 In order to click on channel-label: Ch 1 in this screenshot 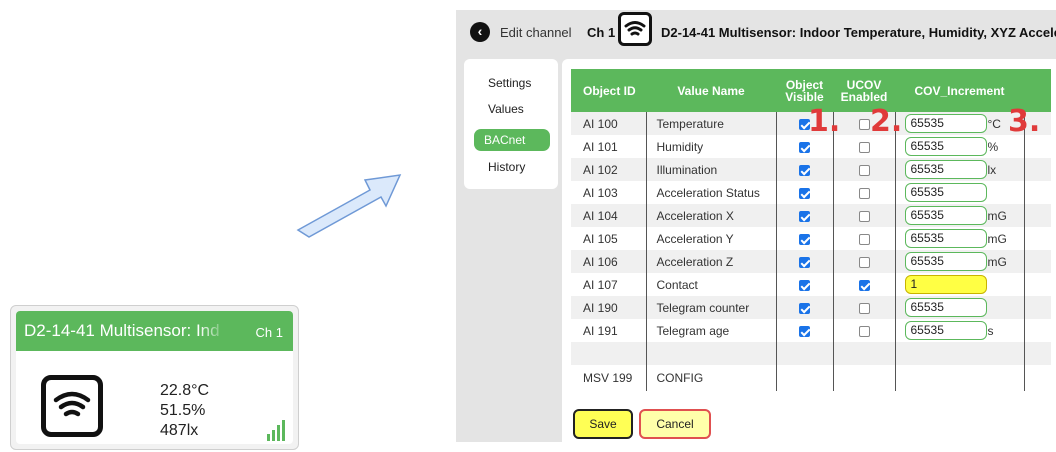, I will do `click(601, 32)`.